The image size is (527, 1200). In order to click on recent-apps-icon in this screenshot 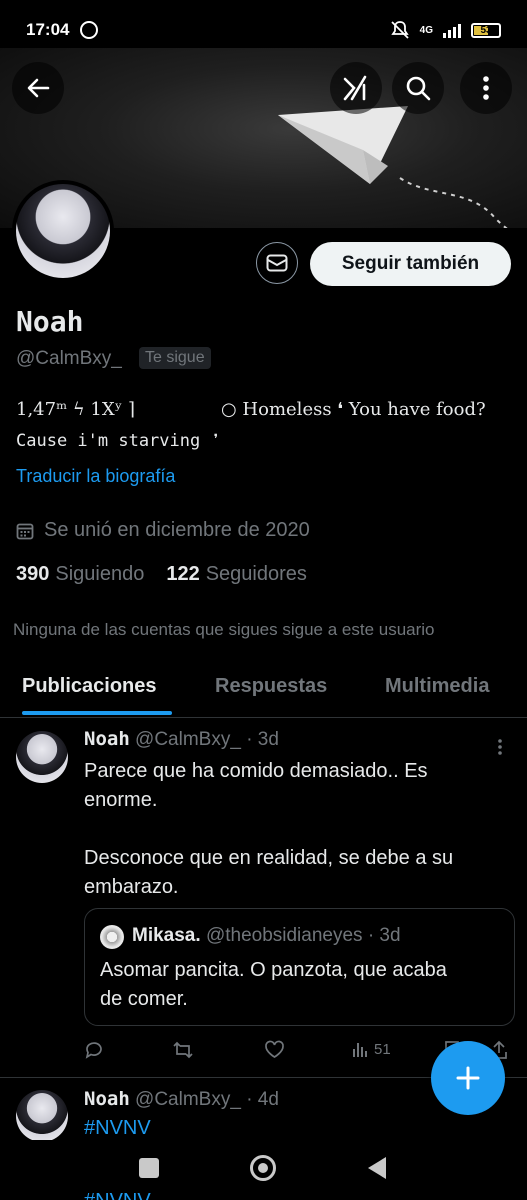, I will do `click(149, 1168)`.